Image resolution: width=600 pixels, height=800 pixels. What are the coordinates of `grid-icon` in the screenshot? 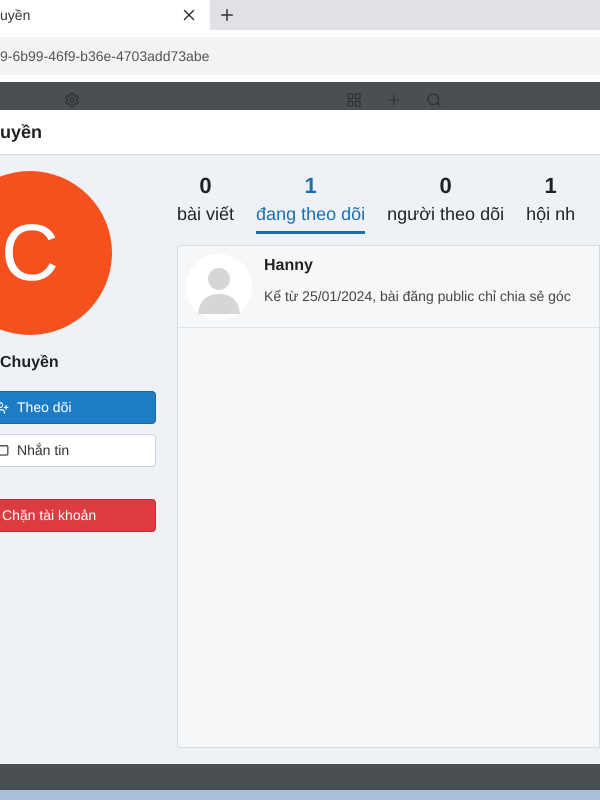 It's located at (354, 100).